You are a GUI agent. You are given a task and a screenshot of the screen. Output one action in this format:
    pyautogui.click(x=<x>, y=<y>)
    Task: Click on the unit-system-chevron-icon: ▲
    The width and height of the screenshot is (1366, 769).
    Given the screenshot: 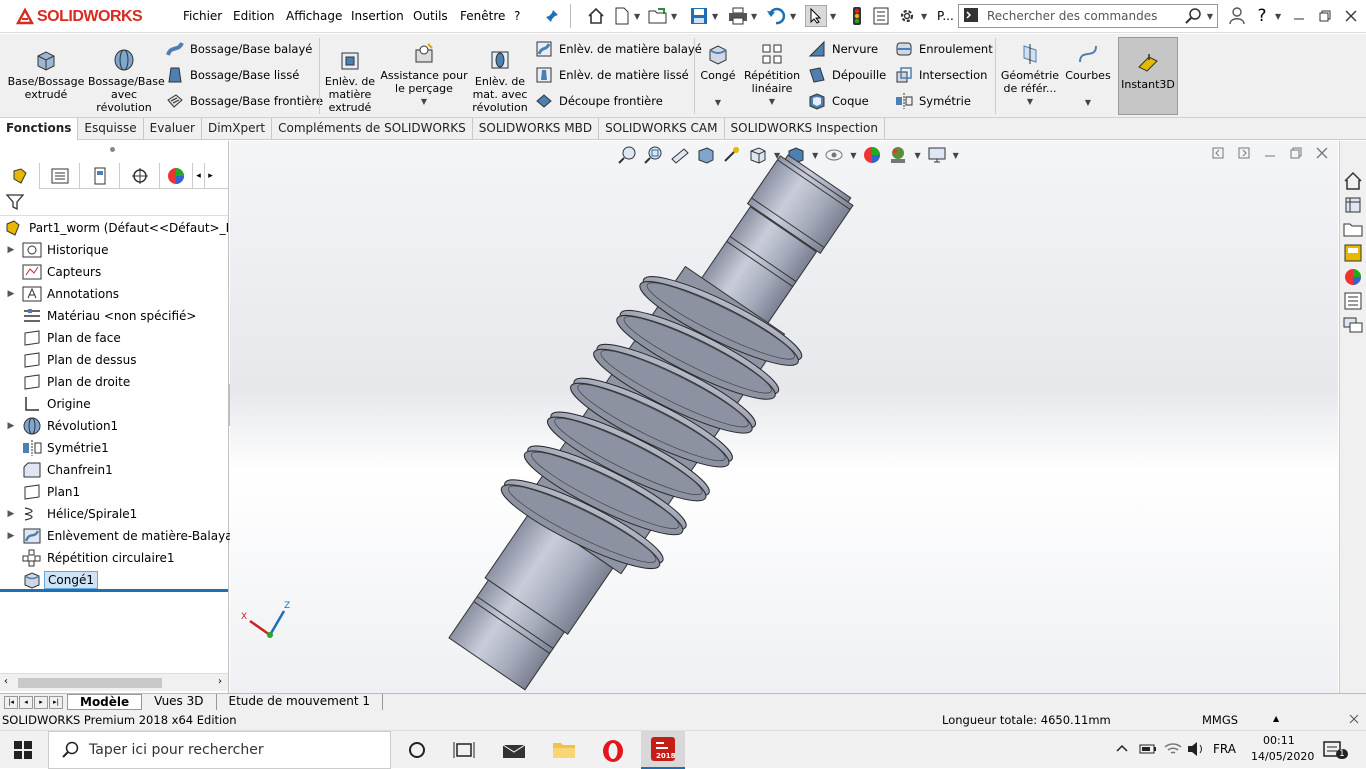 What is the action you would take?
    pyautogui.click(x=1276, y=718)
    